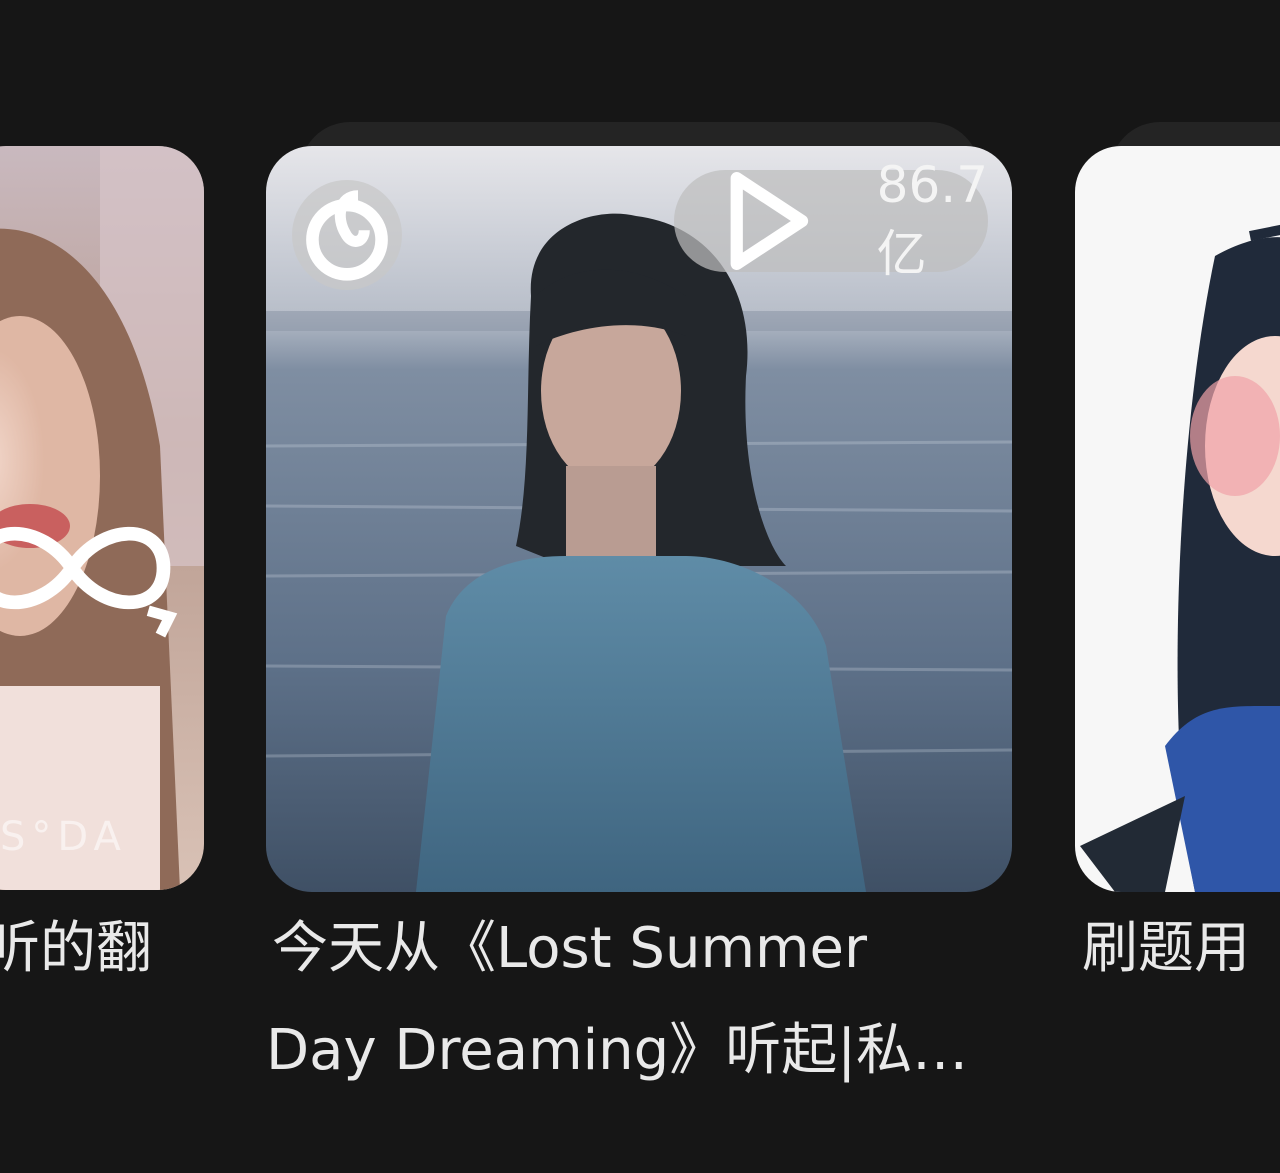 This screenshot has width=1280, height=1173. Describe the element at coordinates (102, 518) in the screenshot. I see `playlist-card-left: S°DA` at that location.